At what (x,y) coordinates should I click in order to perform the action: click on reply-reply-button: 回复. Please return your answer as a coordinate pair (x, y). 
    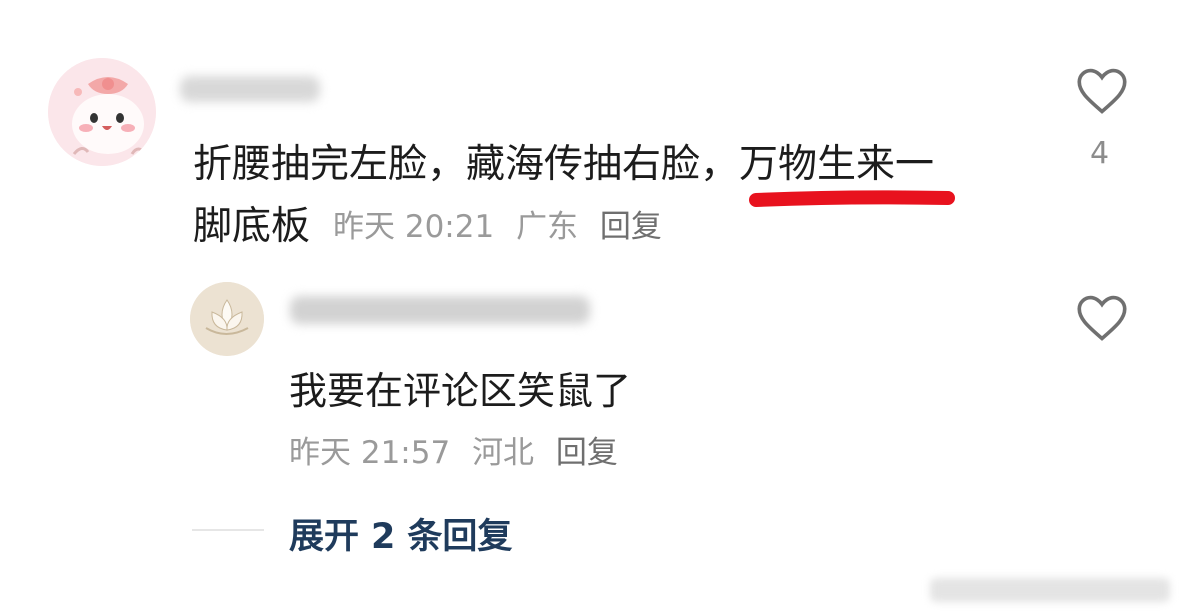
    Looking at the image, I should click on (587, 453).